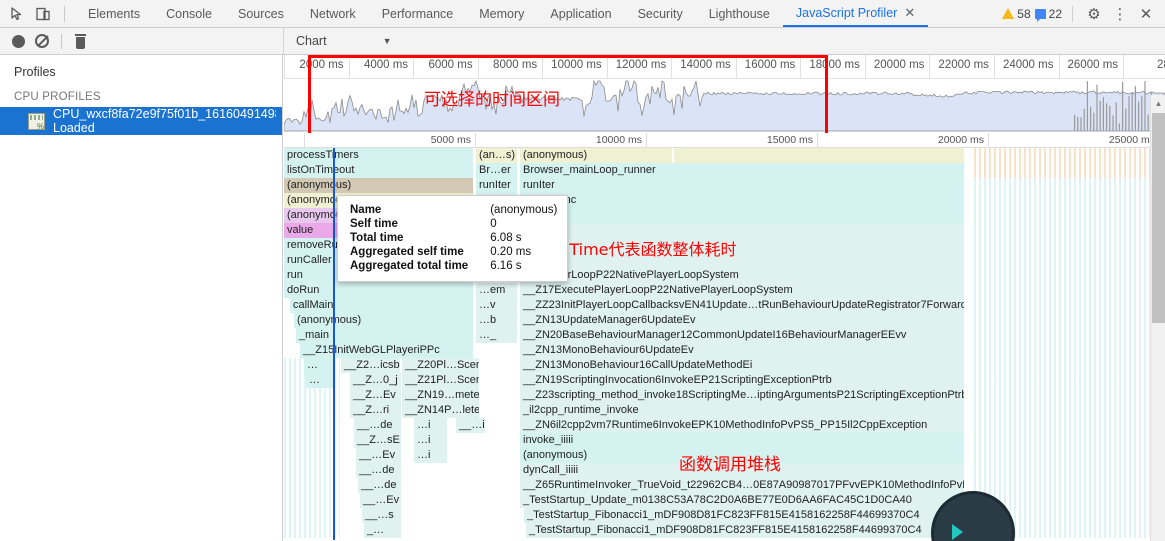  I want to click on tab-label: Security, so click(660, 13).